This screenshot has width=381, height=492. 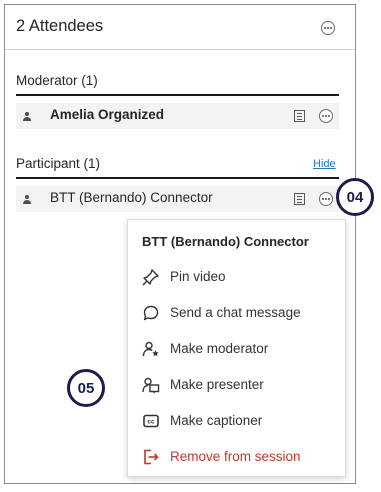 I want to click on callout-badge-04: 04, so click(x=355, y=197).